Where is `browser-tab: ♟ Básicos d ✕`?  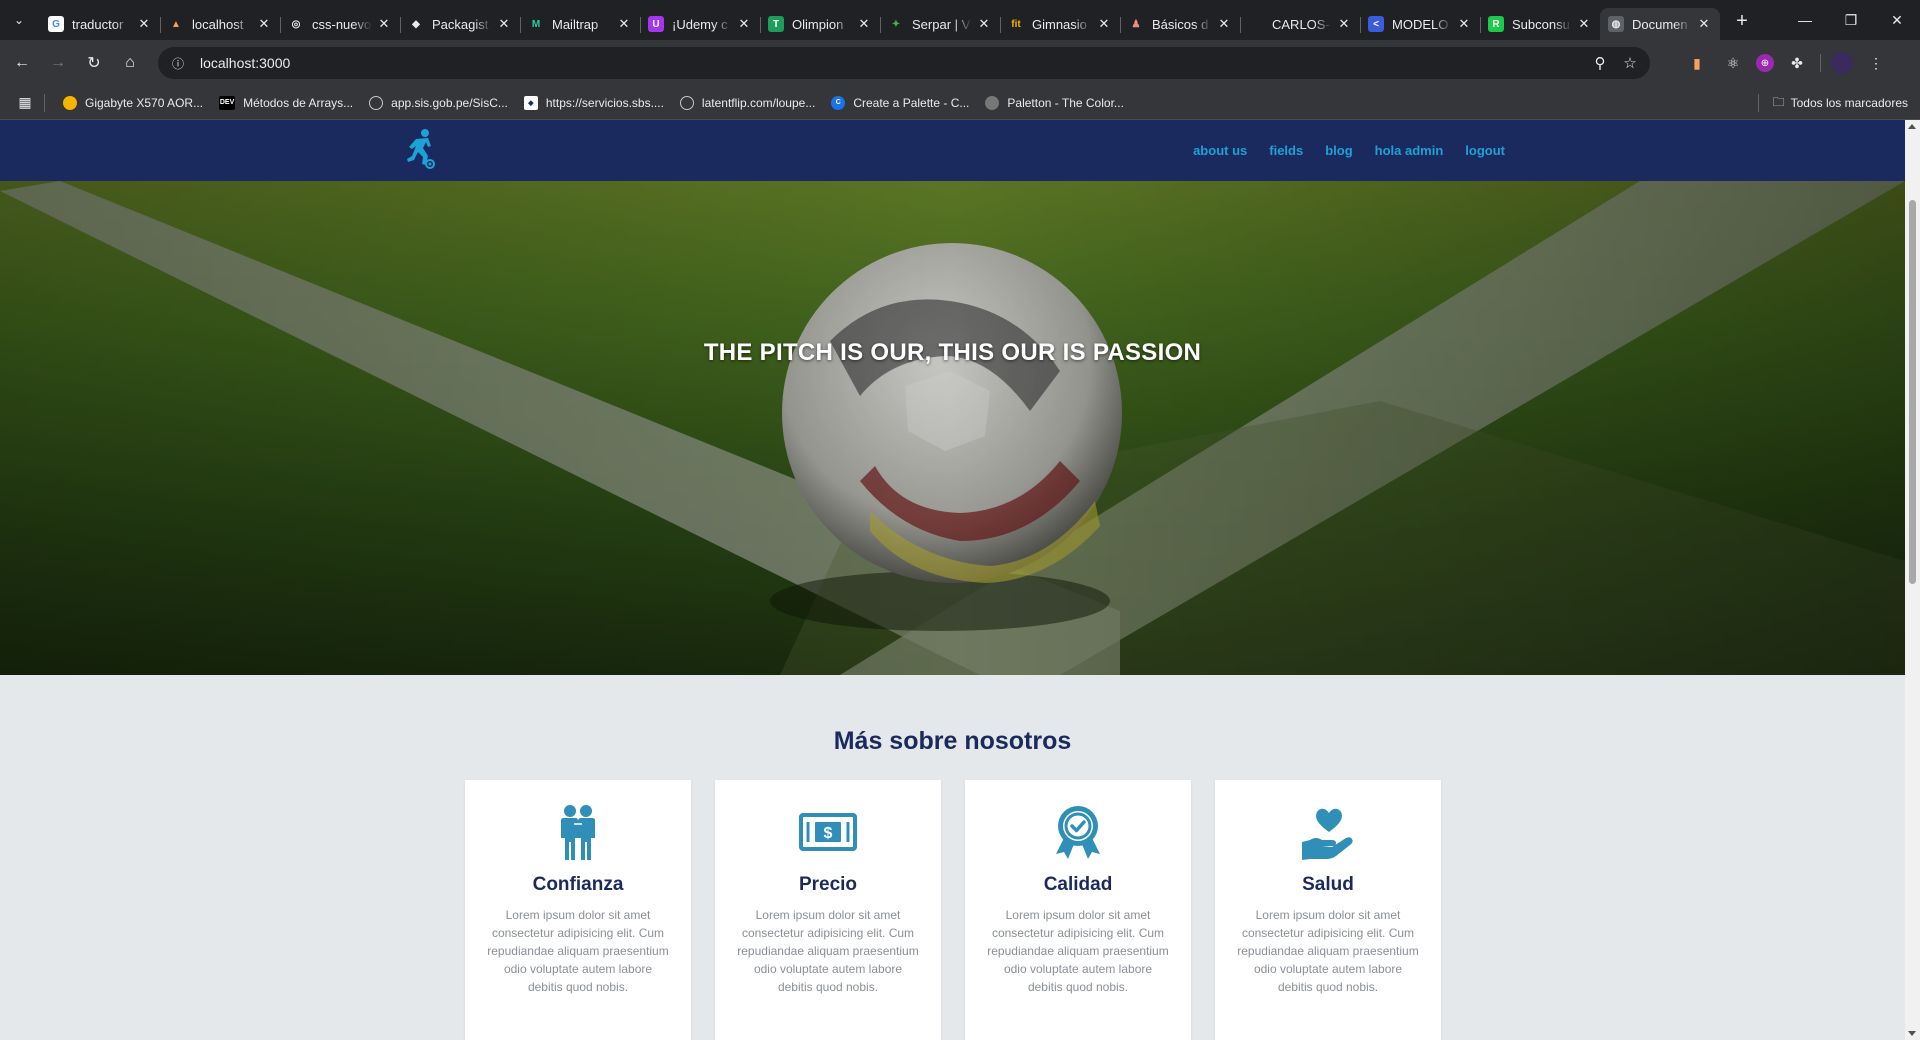 browser-tab: ♟ Básicos d ✕ is located at coordinates (1180, 24).